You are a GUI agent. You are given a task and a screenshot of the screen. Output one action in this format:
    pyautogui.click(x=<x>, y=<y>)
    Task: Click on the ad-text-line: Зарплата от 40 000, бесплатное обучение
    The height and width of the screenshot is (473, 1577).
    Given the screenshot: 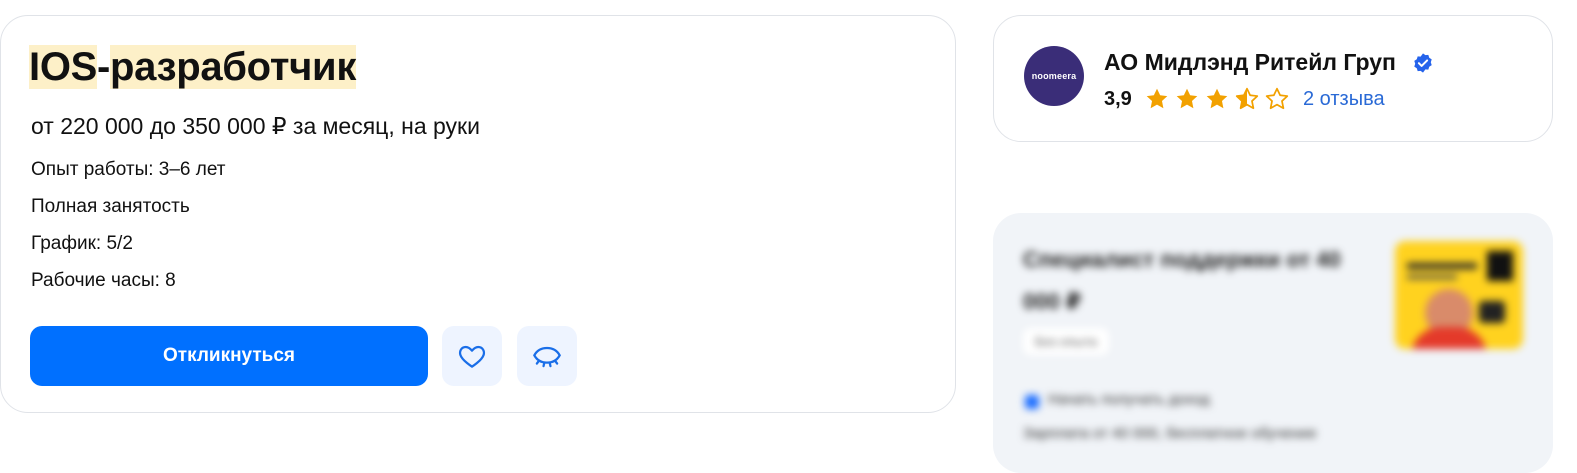 What is the action you would take?
    pyautogui.click(x=1170, y=433)
    